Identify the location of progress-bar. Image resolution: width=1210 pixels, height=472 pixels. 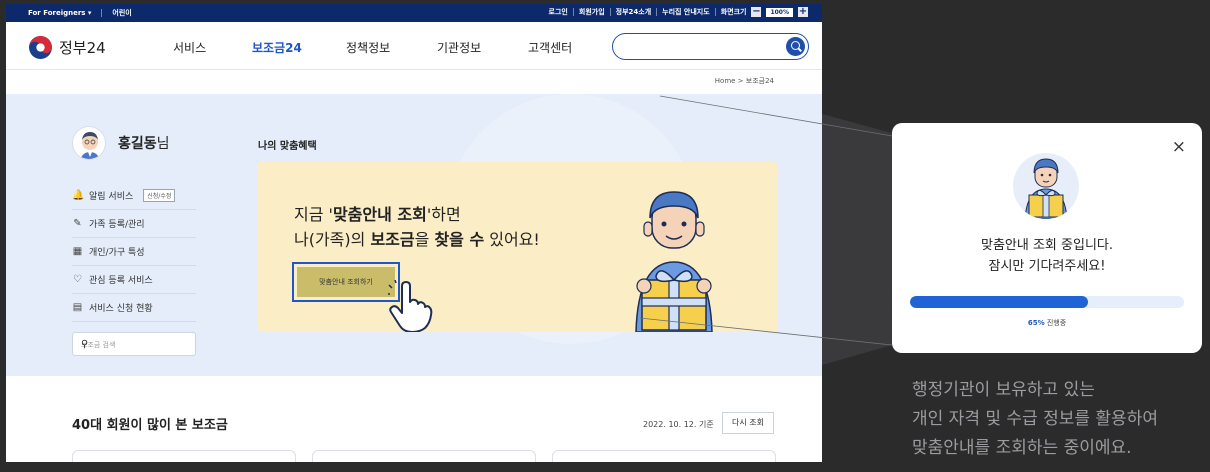
(1047, 302).